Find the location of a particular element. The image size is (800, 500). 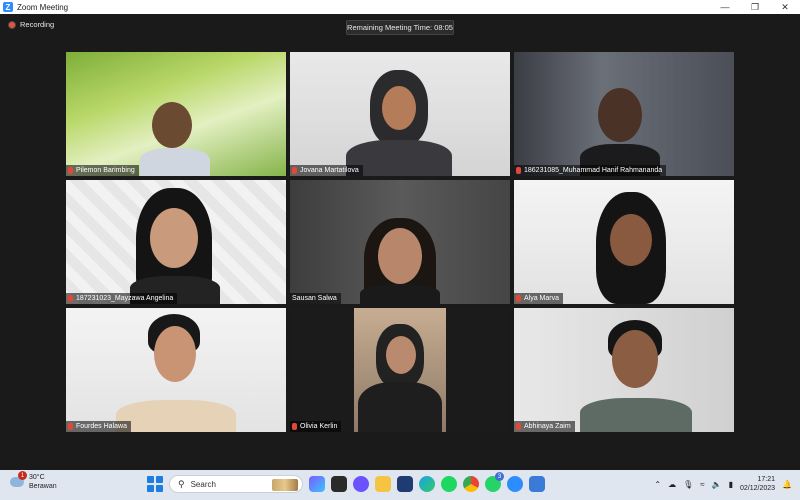

wifi-icon: ≈ is located at coordinates (702, 484).